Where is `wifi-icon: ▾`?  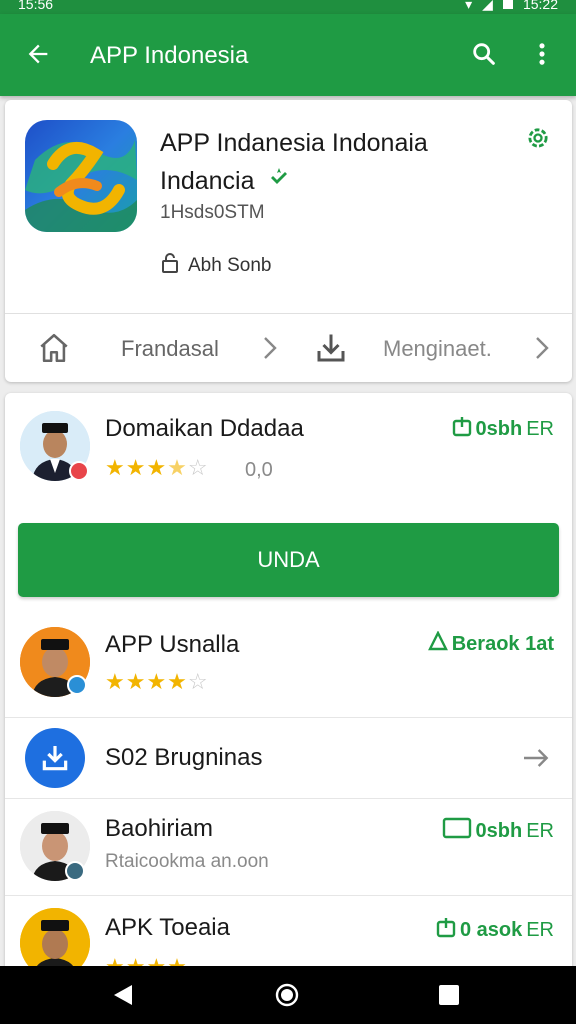 wifi-icon: ▾ is located at coordinates (469, 6).